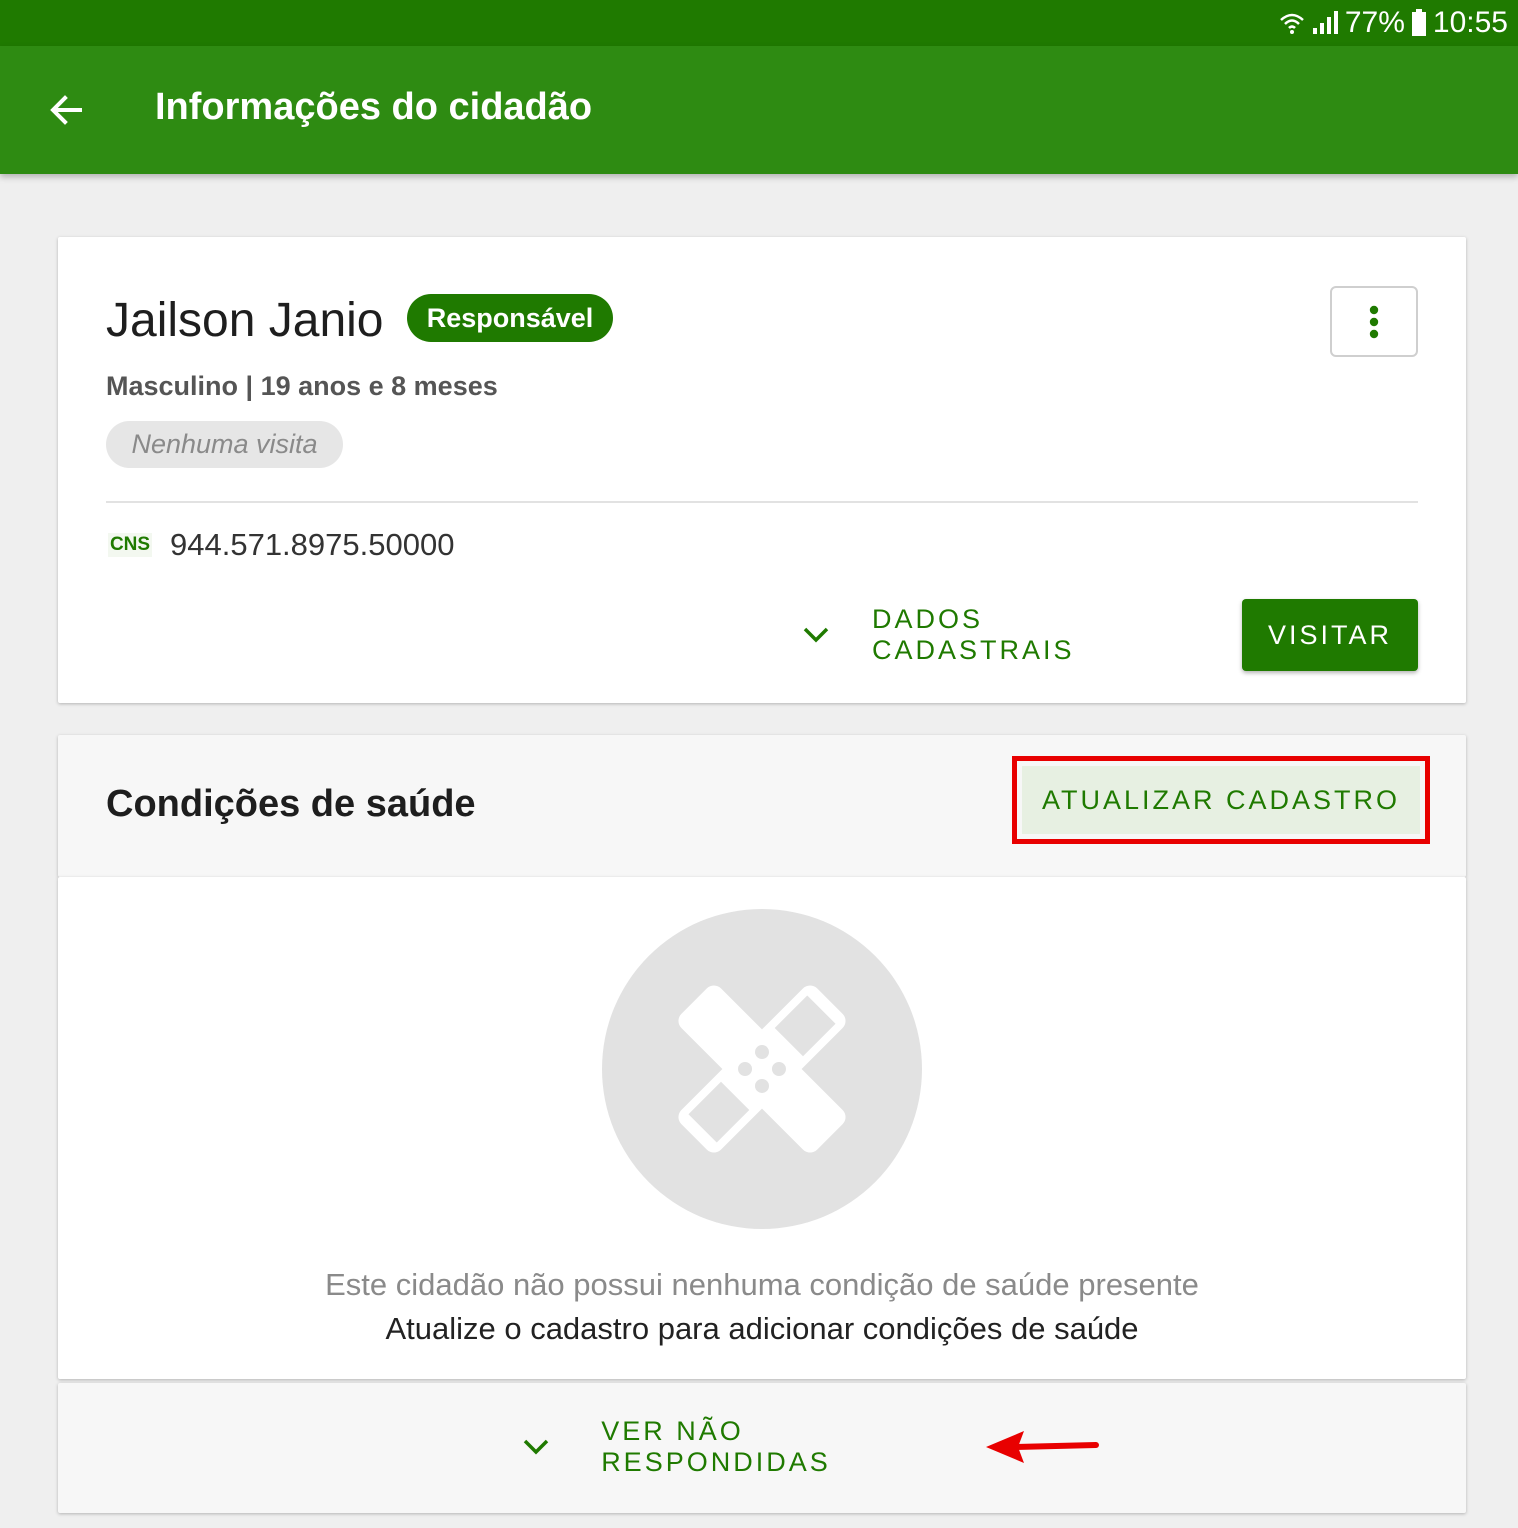  What do you see at coordinates (302, 386) in the screenshot?
I see `gender-age: Masculino | 19 anos e 8 meses` at bounding box center [302, 386].